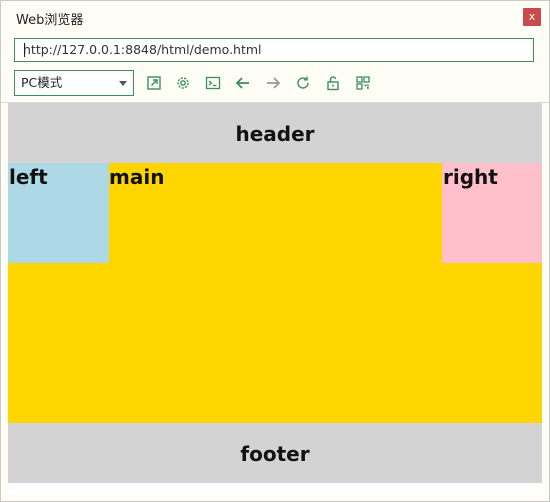 Image resolution: width=550 pixels, height=502 pixels. What do you see at coordinates (470, 177) in the screenshot?
I see `page-right-label: right` at bounding box center [470, 177].